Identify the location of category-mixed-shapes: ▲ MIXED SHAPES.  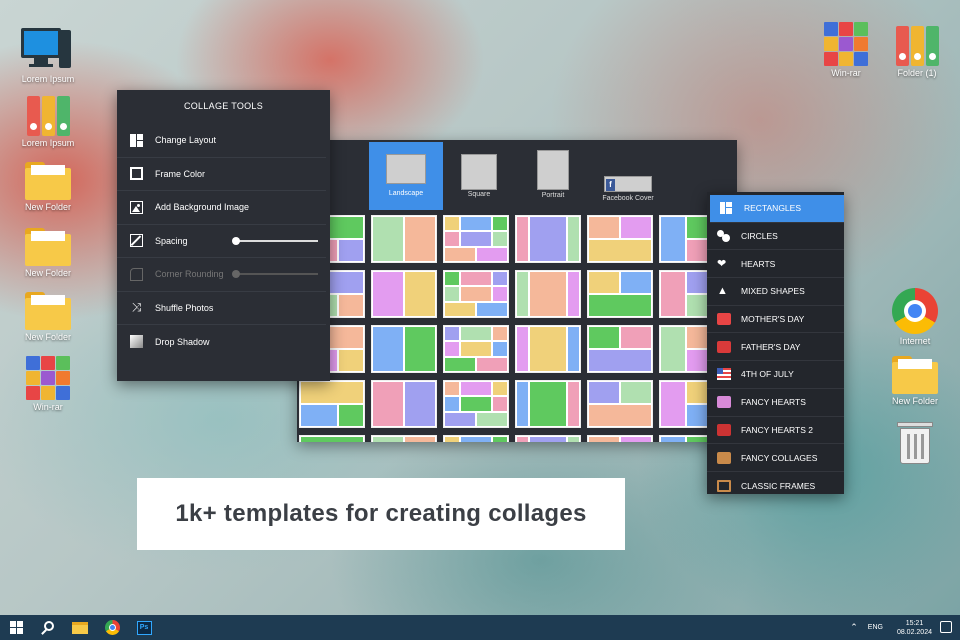
(775, 292).